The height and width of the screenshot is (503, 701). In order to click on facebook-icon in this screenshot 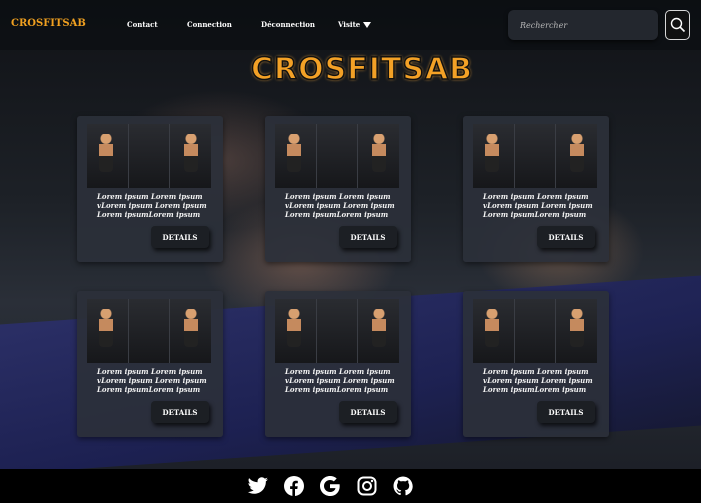, I will do `click(294, 486)`.